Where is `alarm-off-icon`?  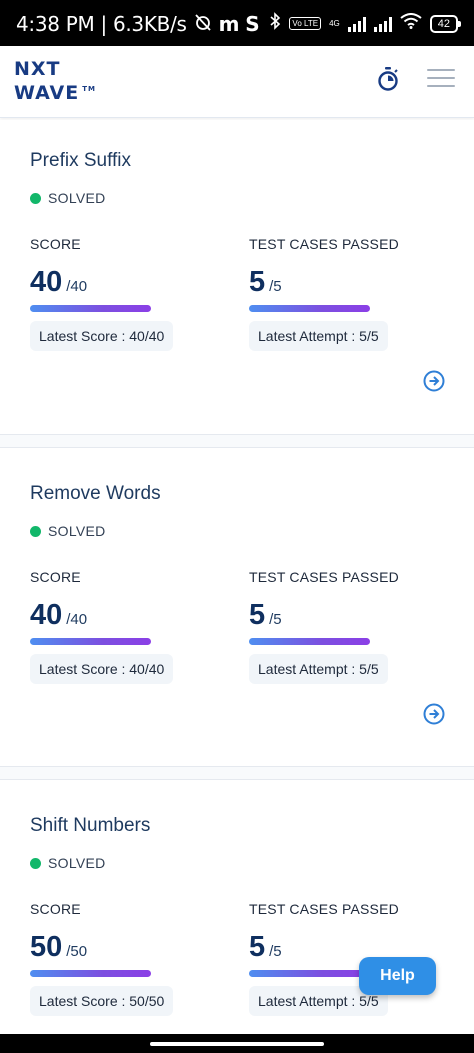
alarm-off-icon is located at coordinates (203, 24).